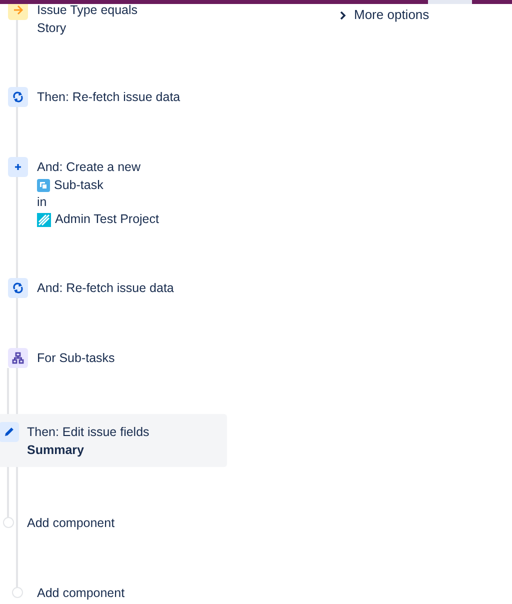 Image resolution: width=512 pixels, height=604 pixels. What do you see at coordinates (76, 358) in the screenshot?
I see `component-title: For Sub-tasks` at bounding box center [76, 358].